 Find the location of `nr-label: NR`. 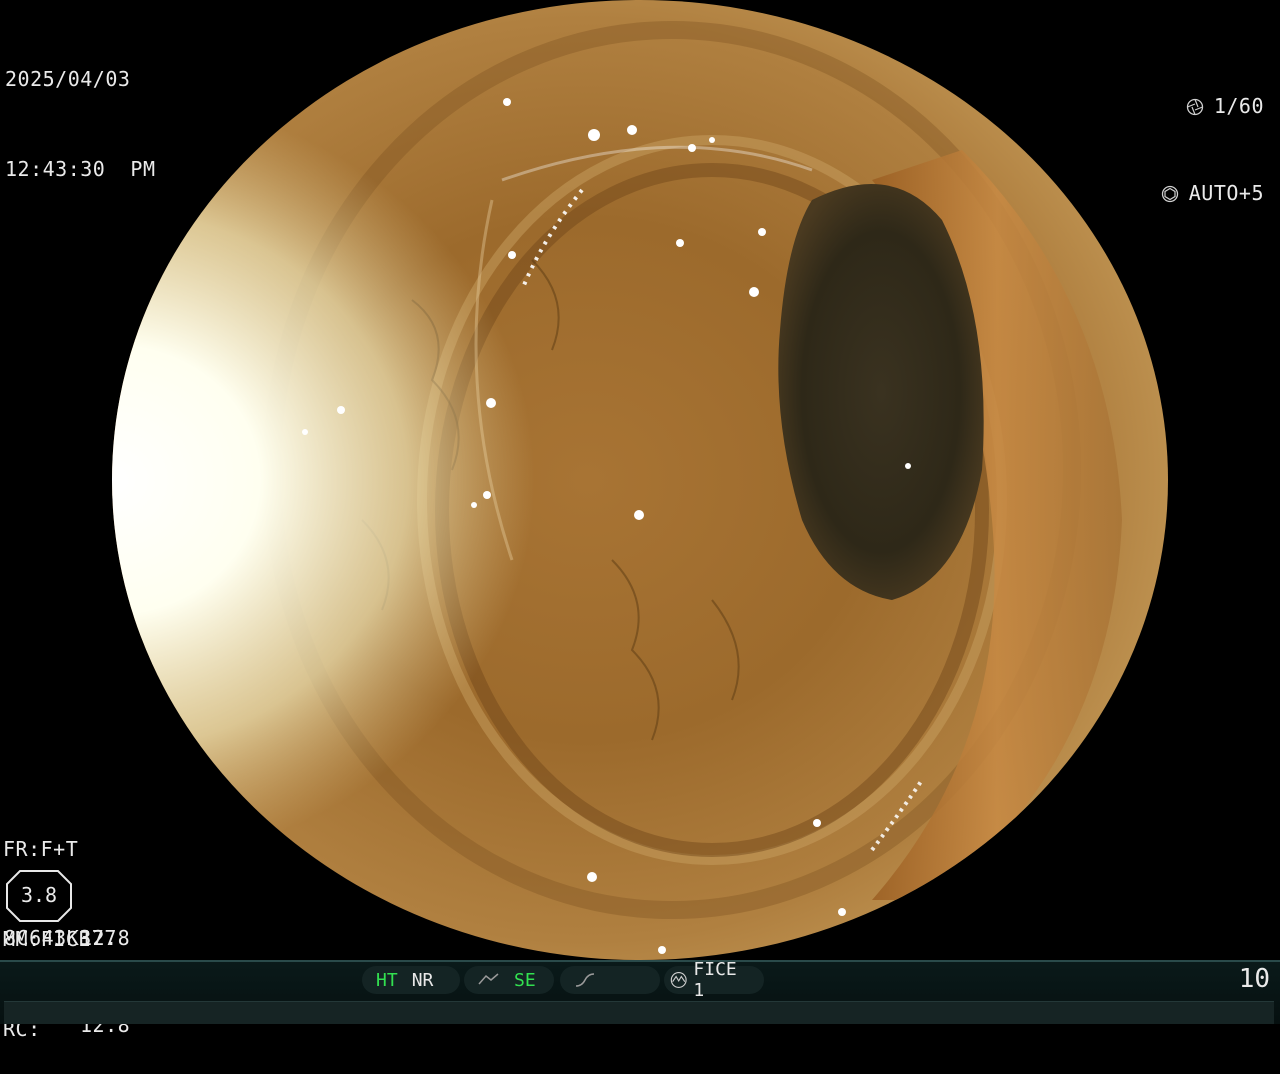

nr-label: NR is located at coordinates (422, 980).